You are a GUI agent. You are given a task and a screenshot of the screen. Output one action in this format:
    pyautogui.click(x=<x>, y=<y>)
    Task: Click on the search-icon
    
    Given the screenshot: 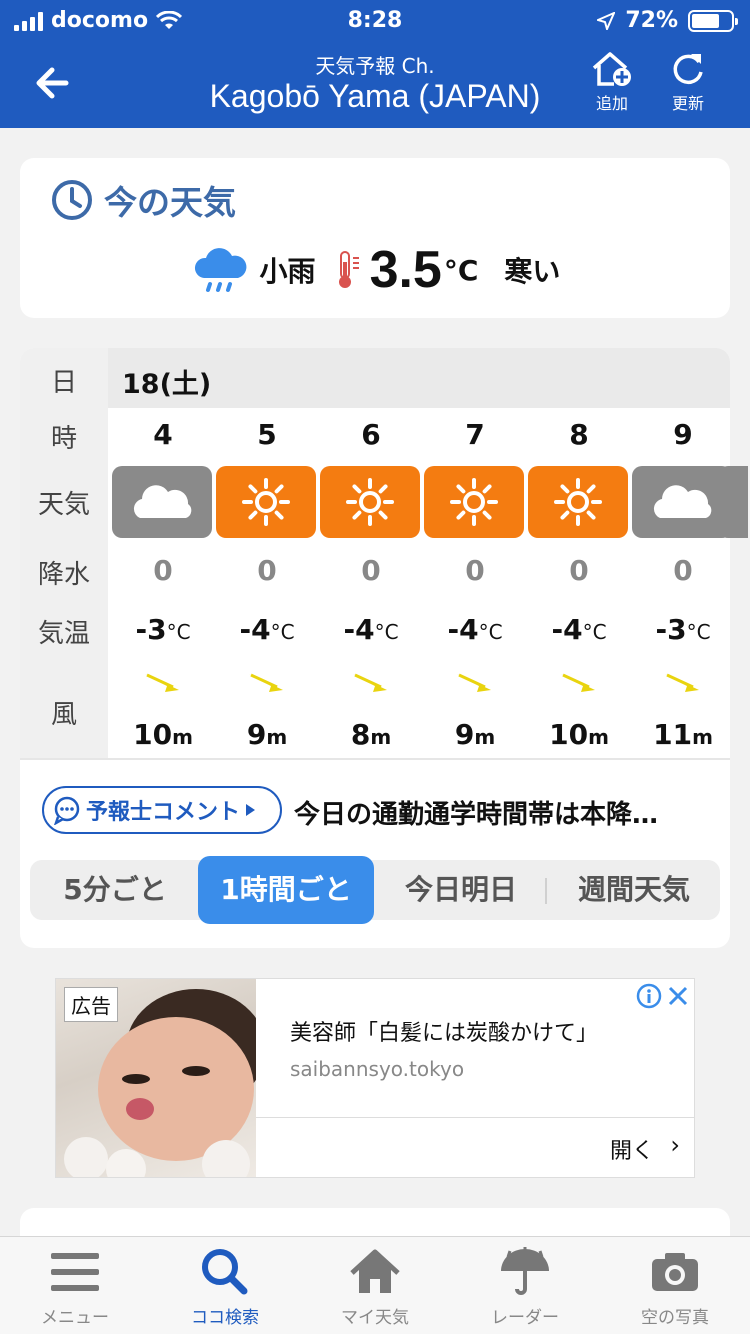 What is the action you would take?
    pyautogui.click(x=225, y=1272)
    